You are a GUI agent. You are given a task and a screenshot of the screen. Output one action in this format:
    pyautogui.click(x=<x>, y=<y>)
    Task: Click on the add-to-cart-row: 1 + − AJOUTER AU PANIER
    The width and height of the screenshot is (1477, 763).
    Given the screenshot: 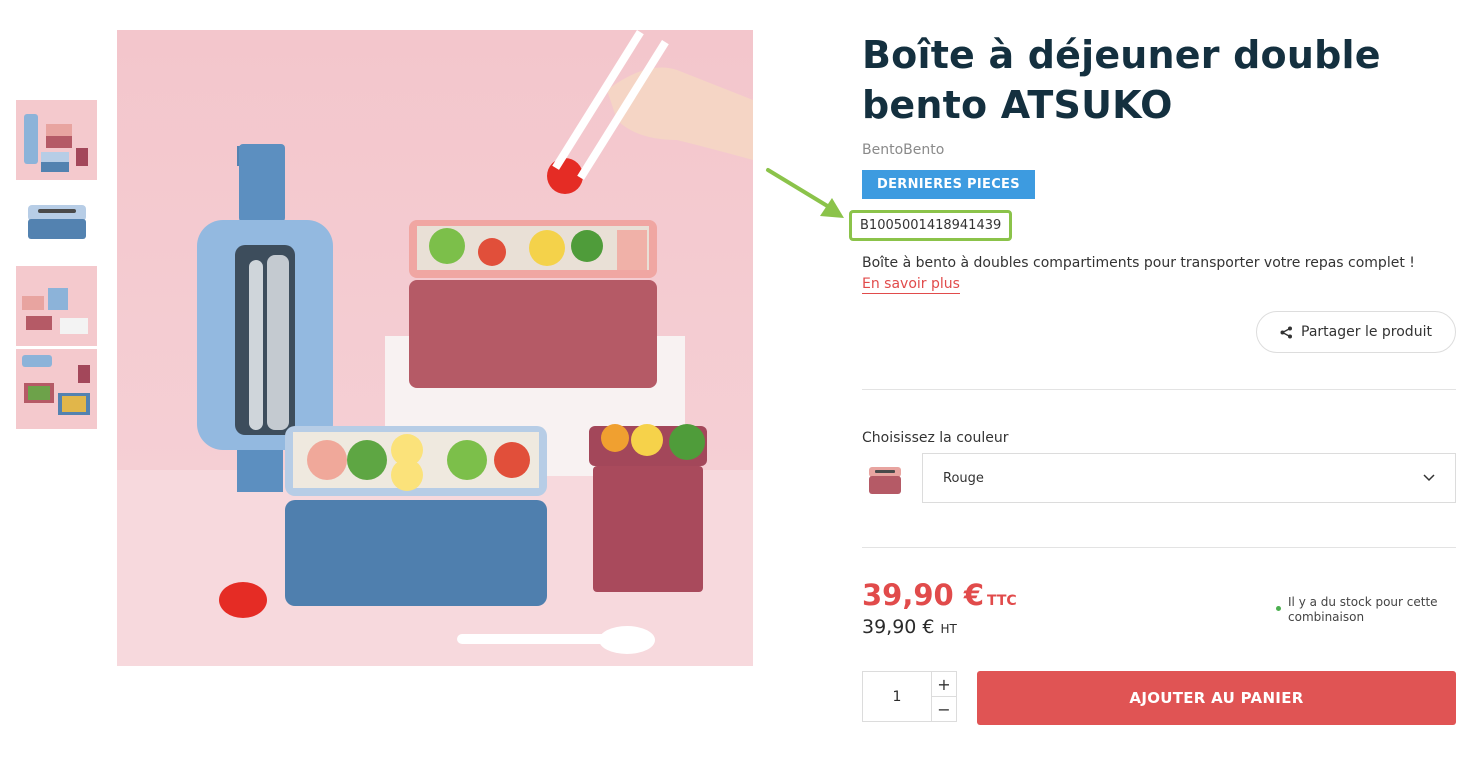 What is the action you would take?
    pyautogui.click(x=1159, y=698)
    